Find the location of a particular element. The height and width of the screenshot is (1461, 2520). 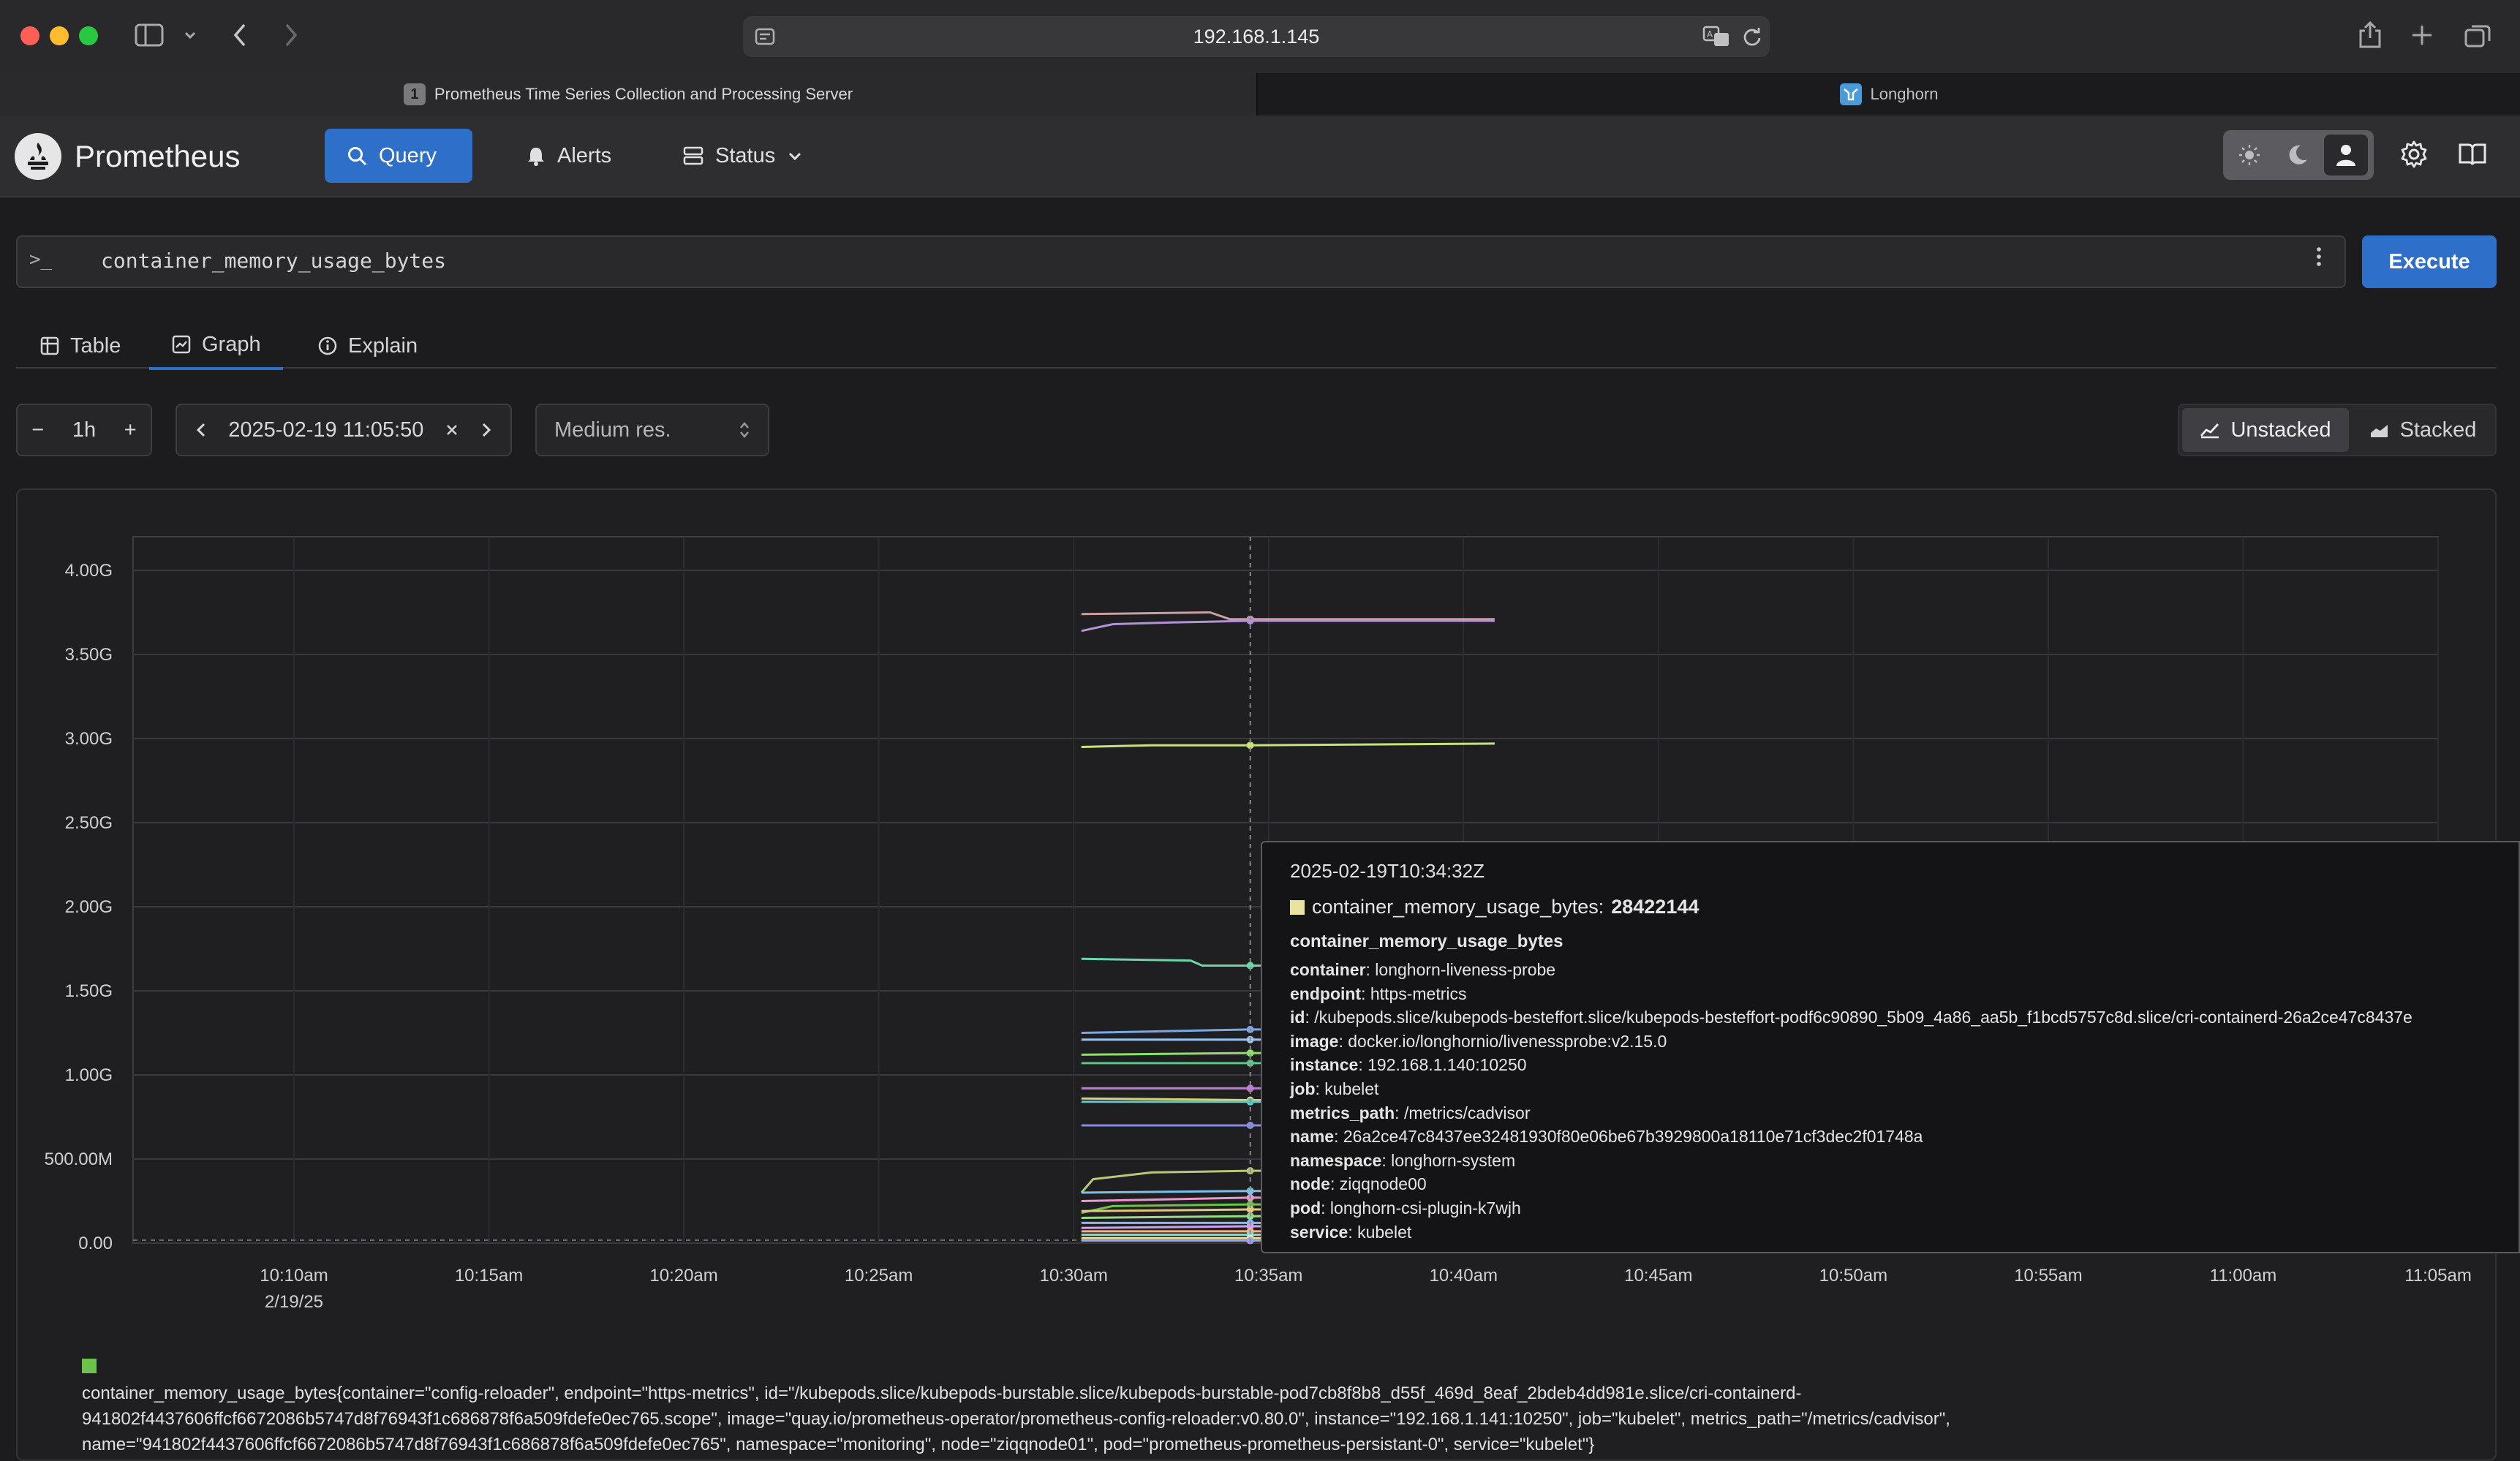

book-icon is located at coordinates (2472, 154).